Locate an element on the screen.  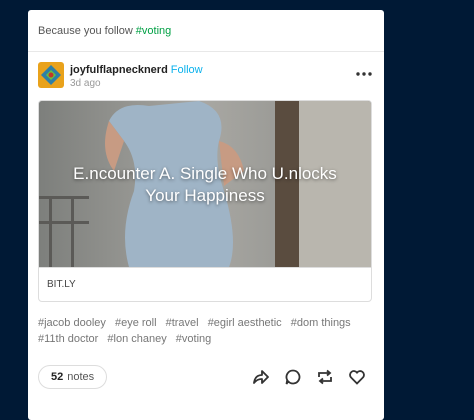
tag-link: #egirl aesthetic is located at coordinates (245, 323).